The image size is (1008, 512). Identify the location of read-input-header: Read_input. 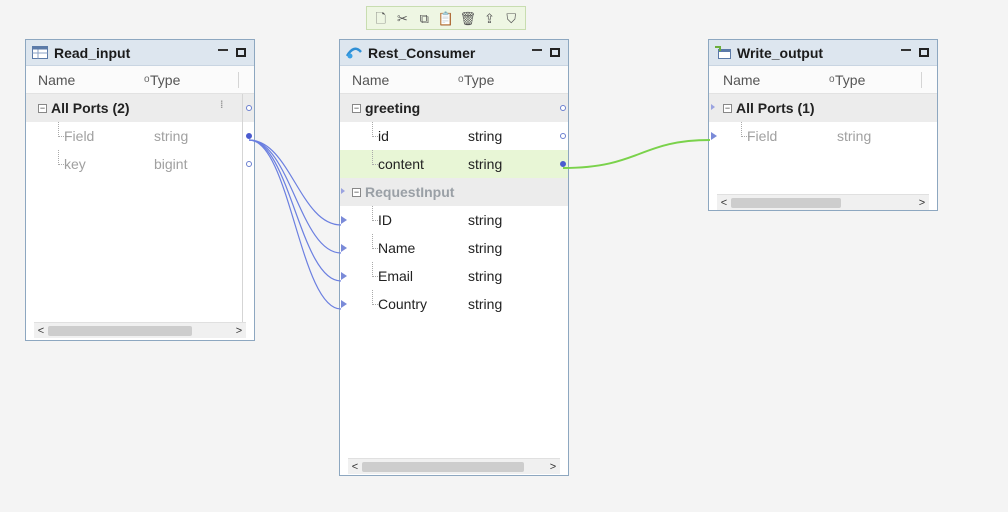
(140, 53).